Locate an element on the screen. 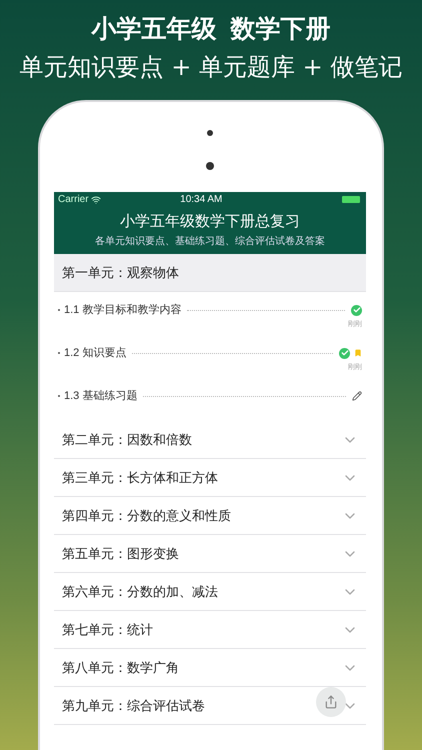 The width and height of the screenshot is (422, 750). headline-title: 小学五年级 数学下册 is located at coordinates (211, 29).